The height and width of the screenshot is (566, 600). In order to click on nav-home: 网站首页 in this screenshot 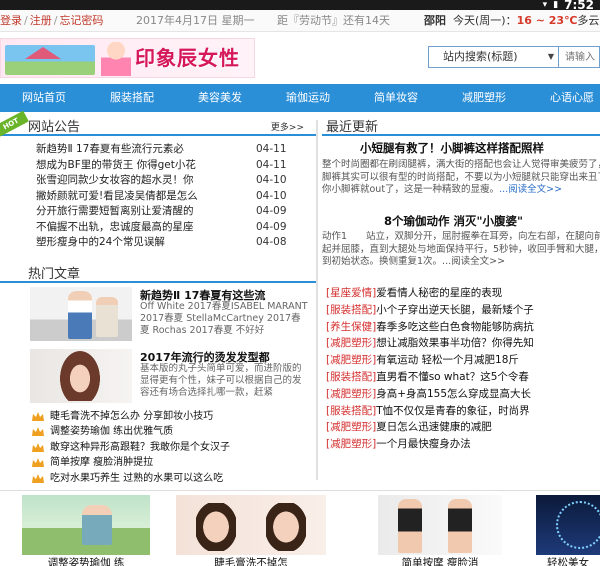, I will do `click(44, 98)`.